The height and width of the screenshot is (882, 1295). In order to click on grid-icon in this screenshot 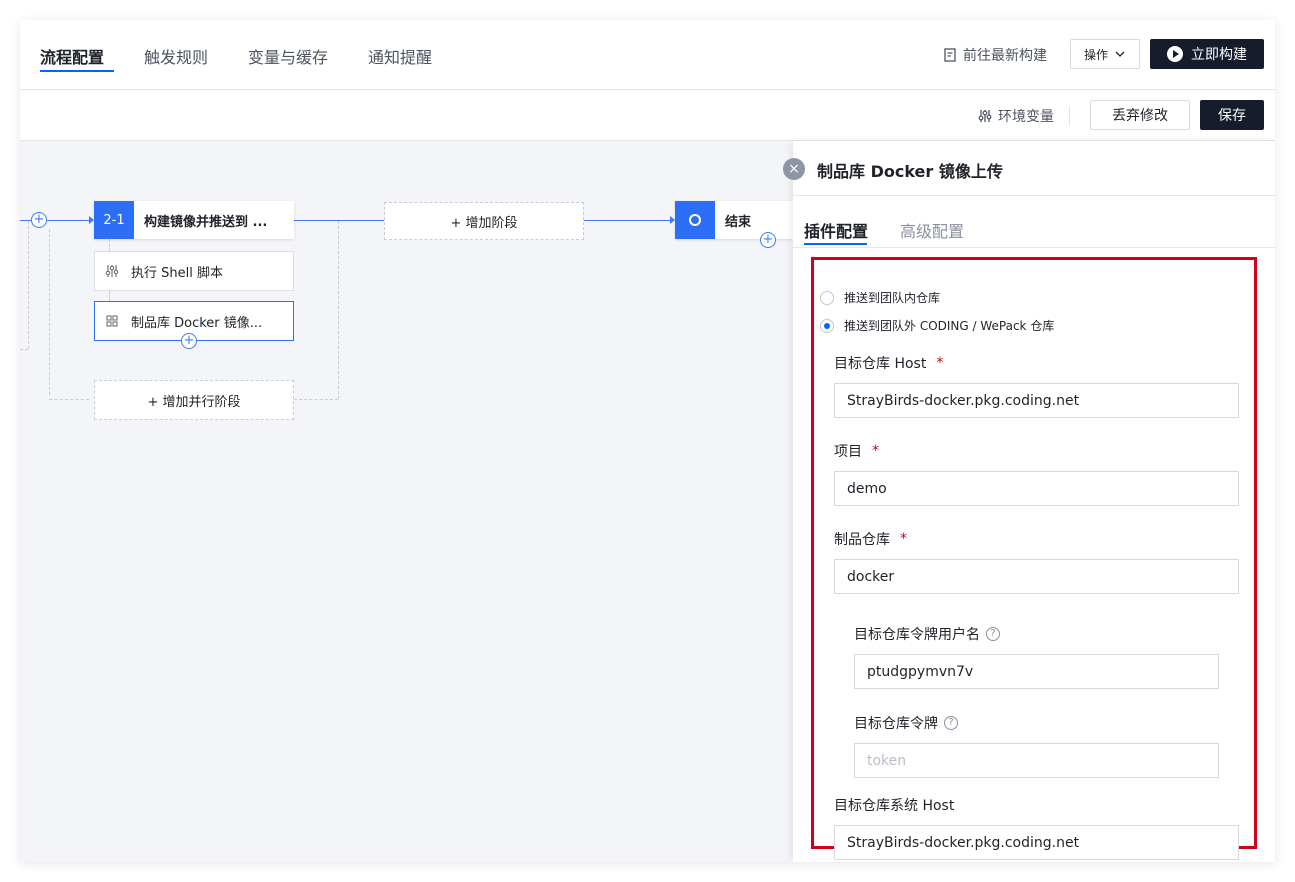, I will do `click(112, 321)`.